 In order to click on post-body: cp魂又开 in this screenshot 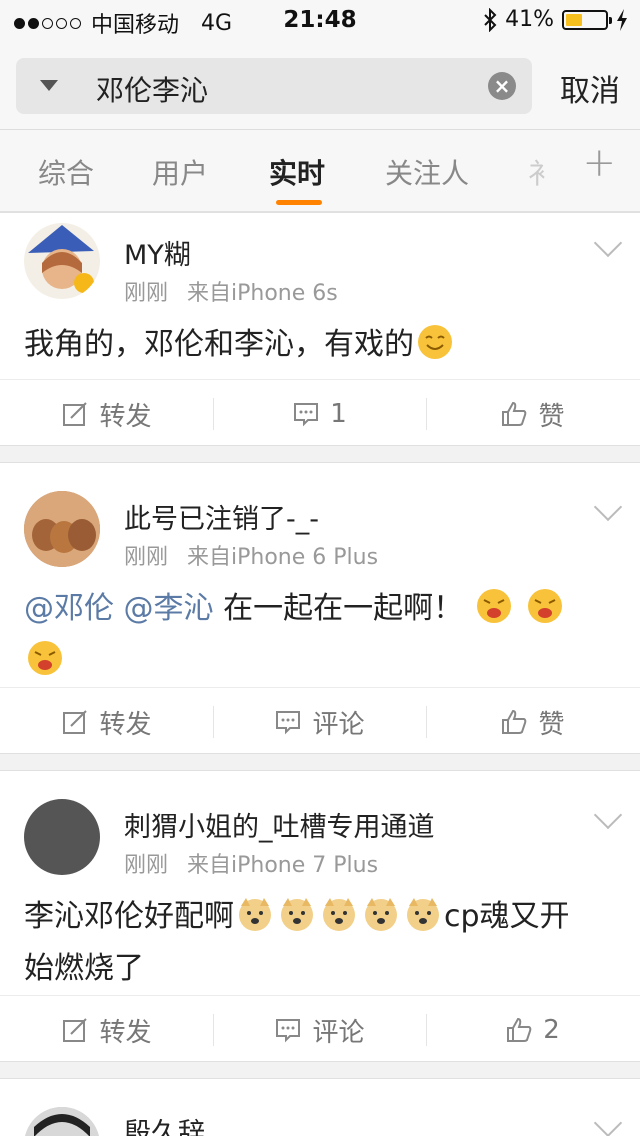, I will do `click(507, 916)`.